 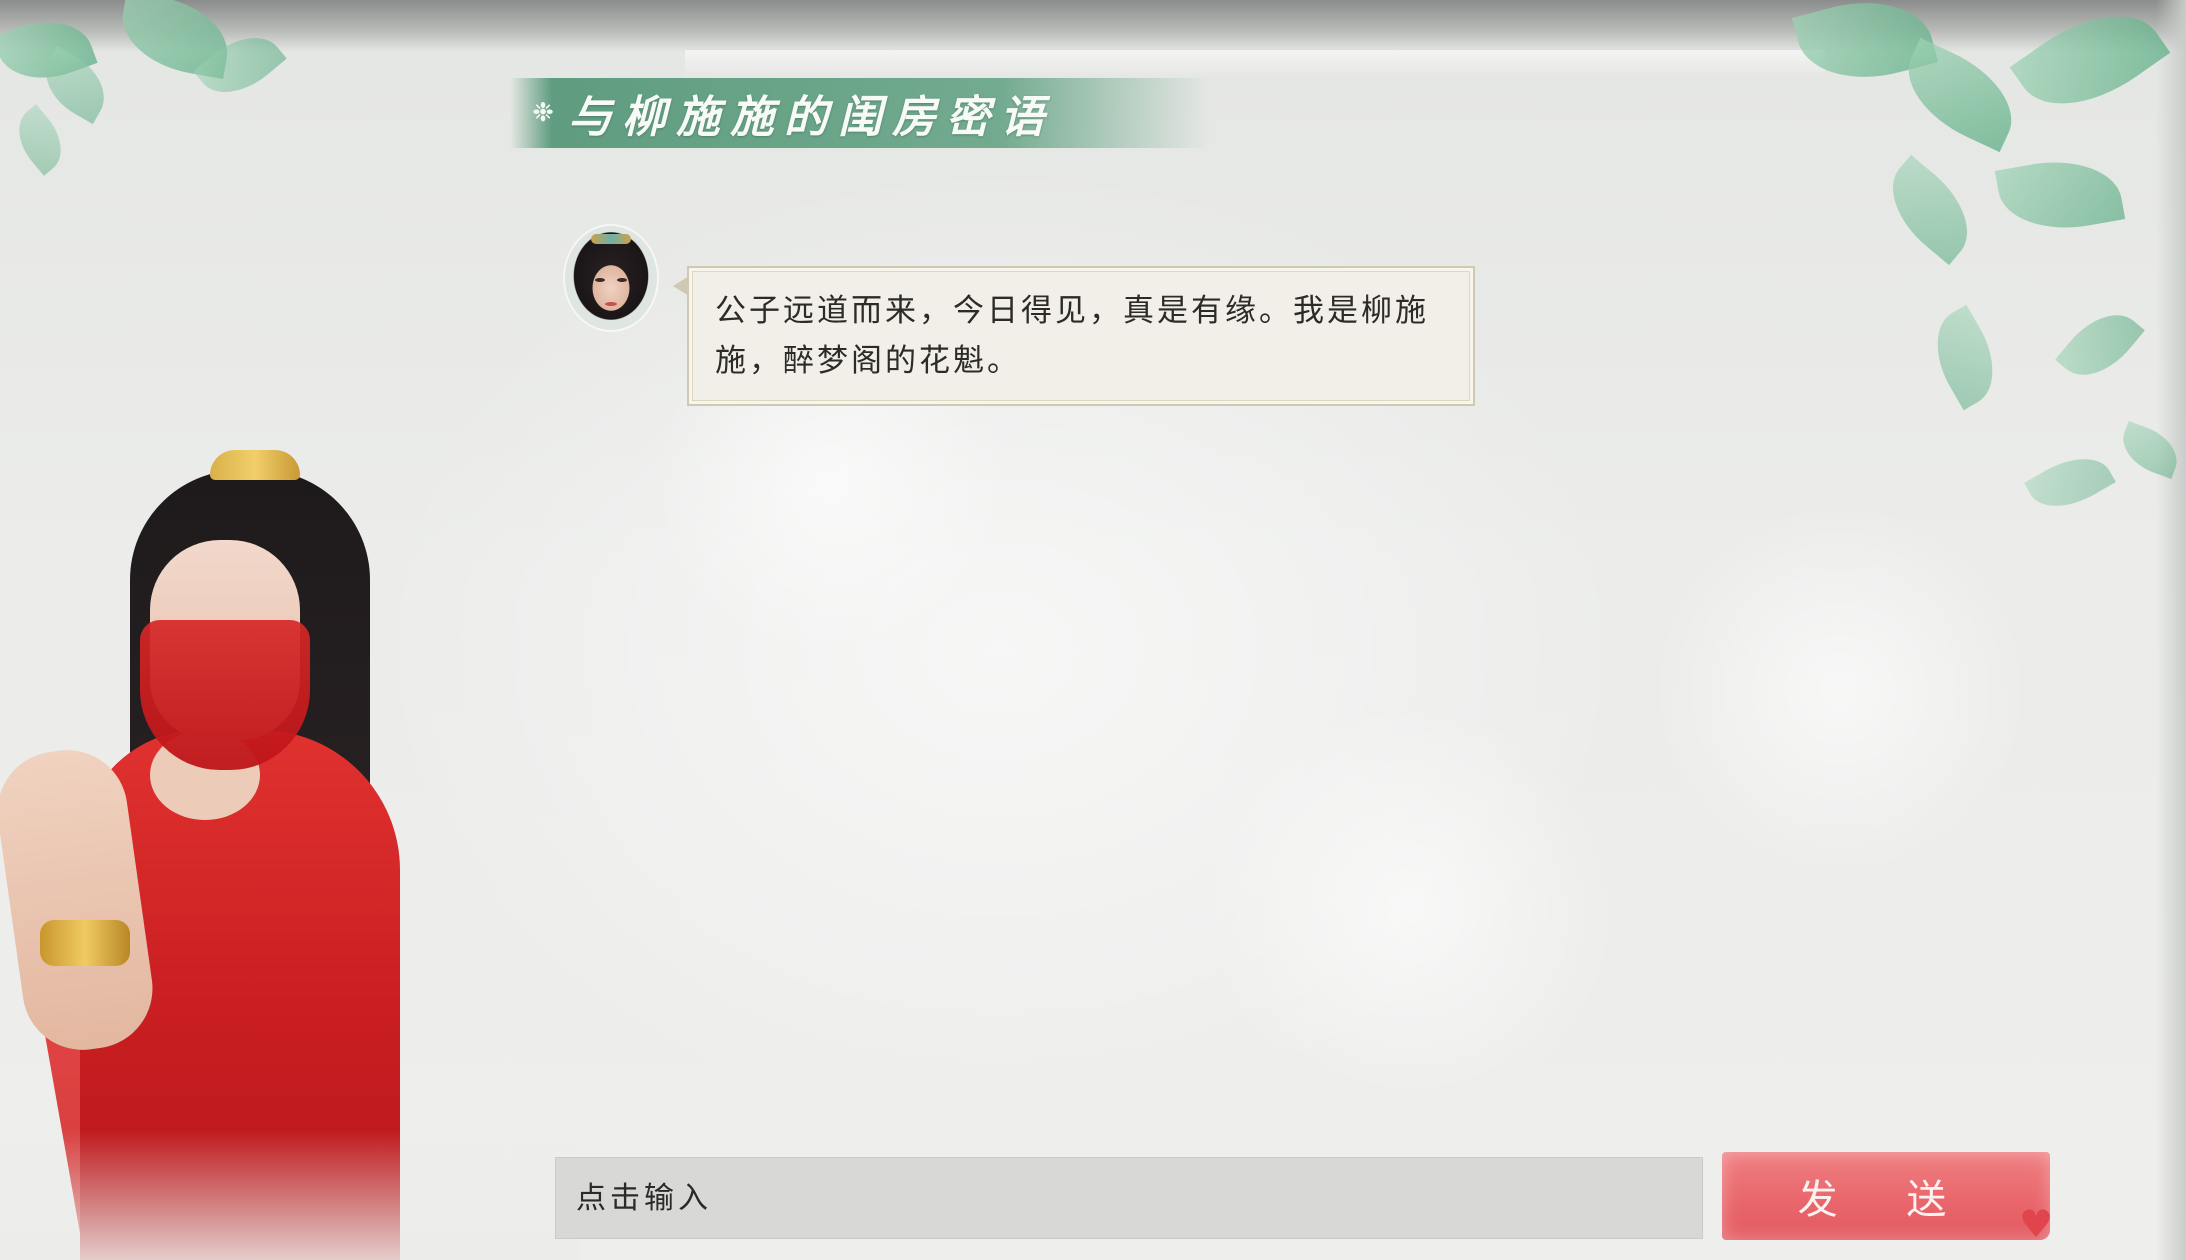 I want to click on chat-message-bubble: 公子远道而来，今日得见，真是有缘。我是柳施施，醉梦阁的花魁。, so click(x=1081, y=336).